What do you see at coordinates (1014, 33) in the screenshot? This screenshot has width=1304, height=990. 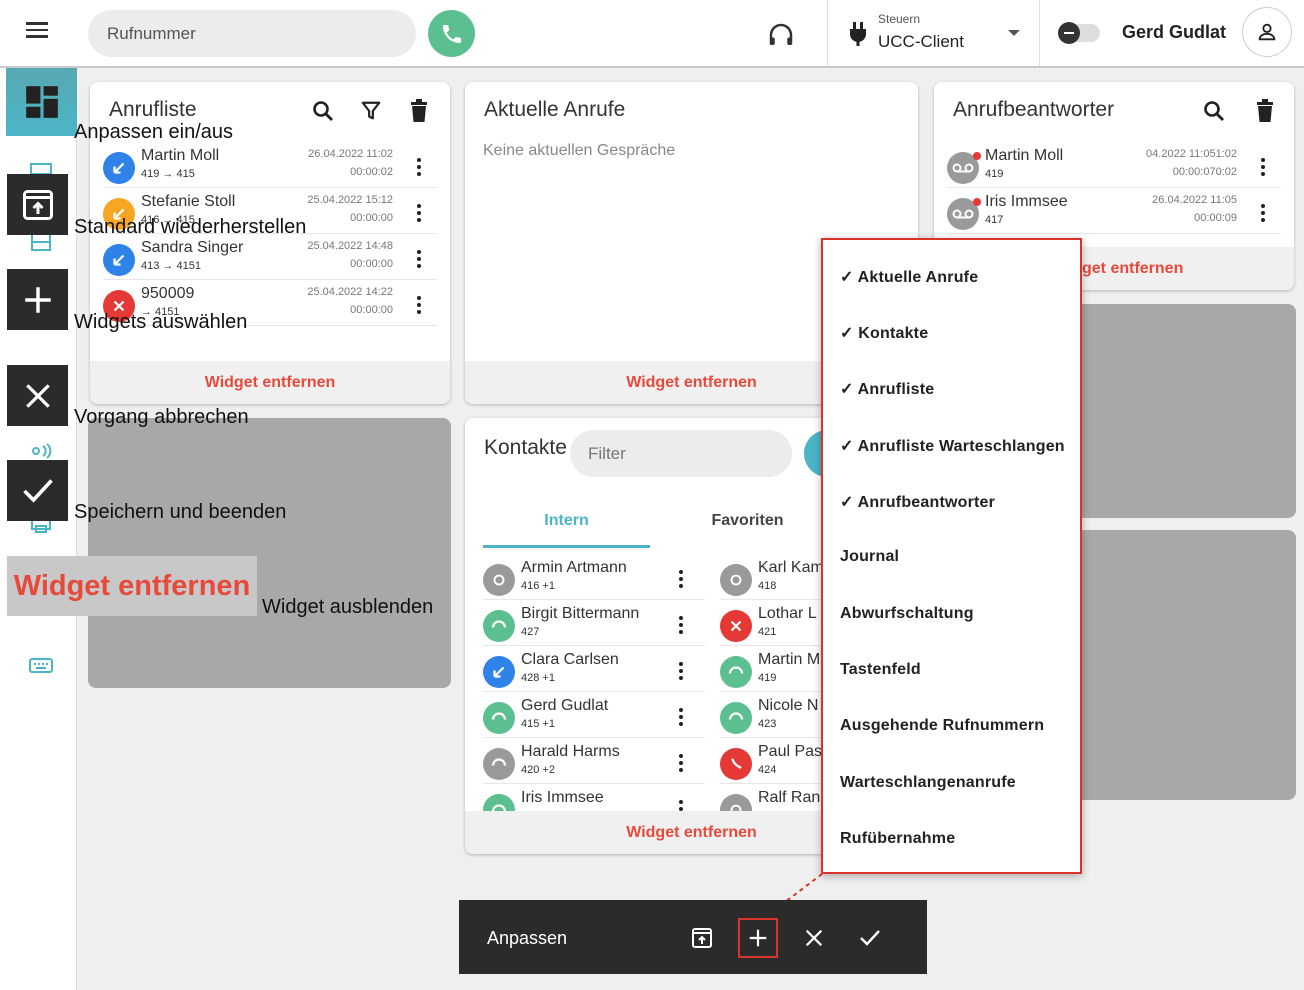 I see `chevron-down-icon` at bounding box center [1014, 33].